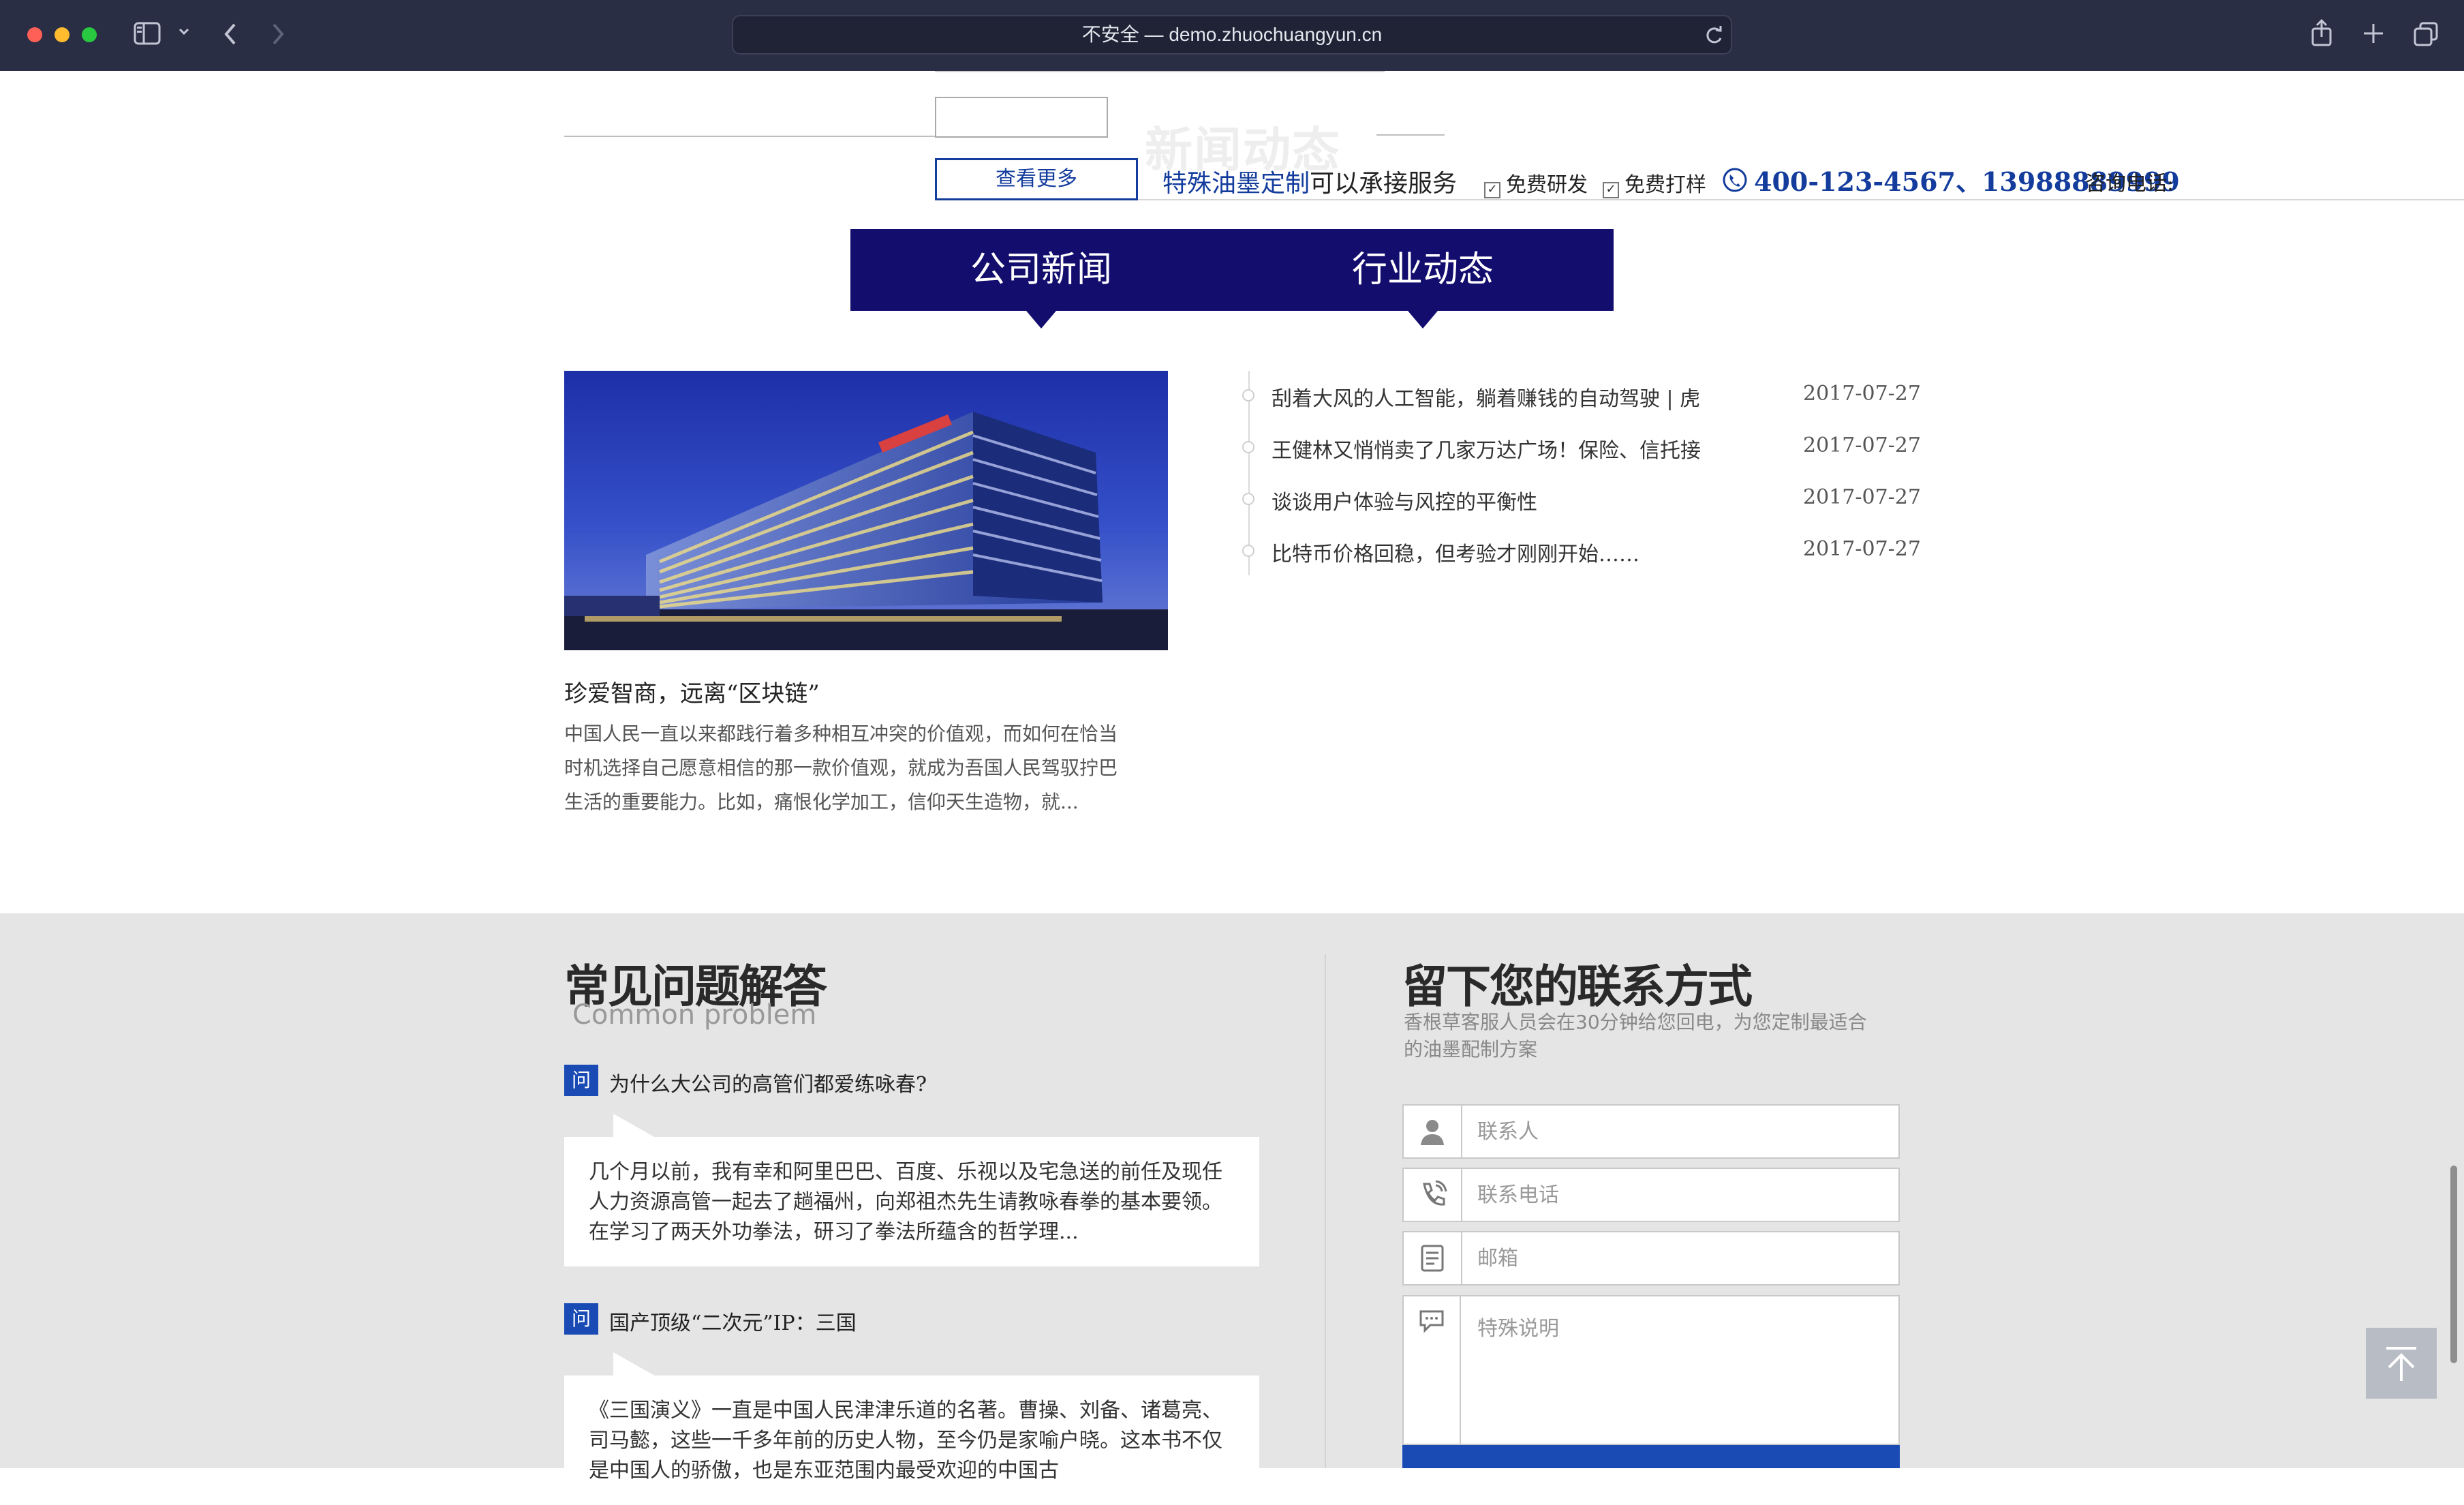 This screenshot has height=1505, width=2464. Describe the element at coordinates (1041, 270) in the screenshot. I see `tab-company-news: 公司新闻` at that location.